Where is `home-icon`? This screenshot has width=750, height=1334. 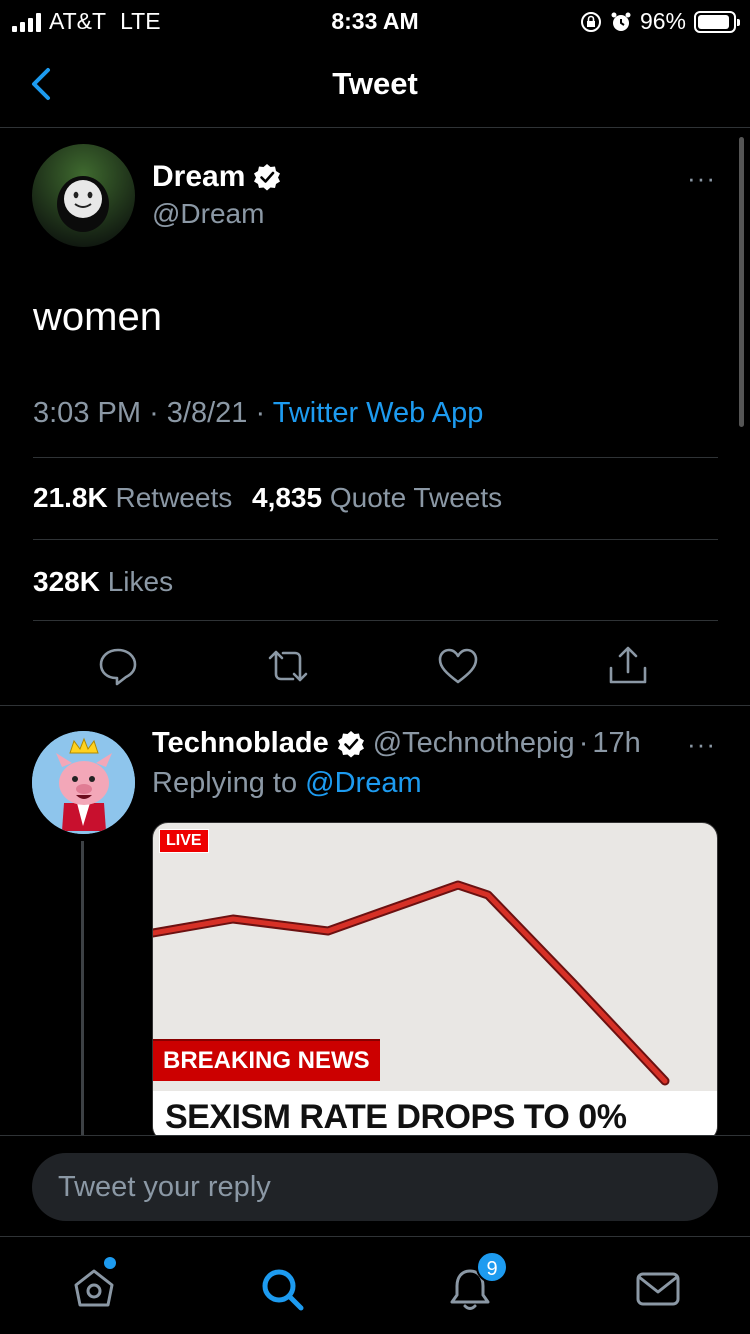 home-icon is located at coordinates (94, 1289).